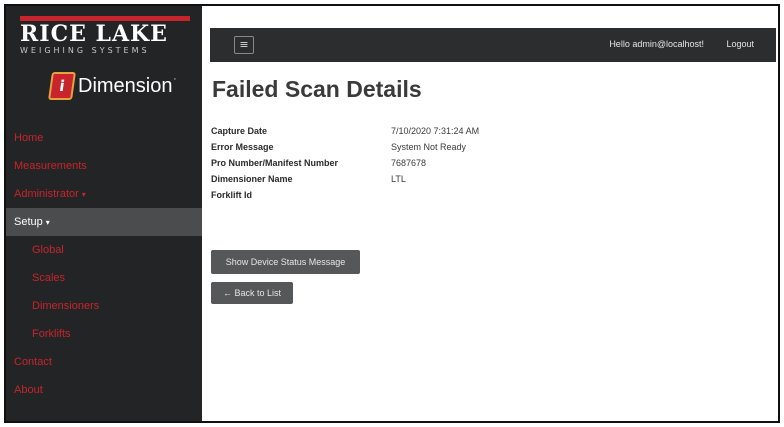 Image resolution: width=784 pixels, height=427 pixels. What do you see at coordinates (48, 250) in the screenshot?
I see `sidebar-item-label: Global` at bounding box center [48, 250].